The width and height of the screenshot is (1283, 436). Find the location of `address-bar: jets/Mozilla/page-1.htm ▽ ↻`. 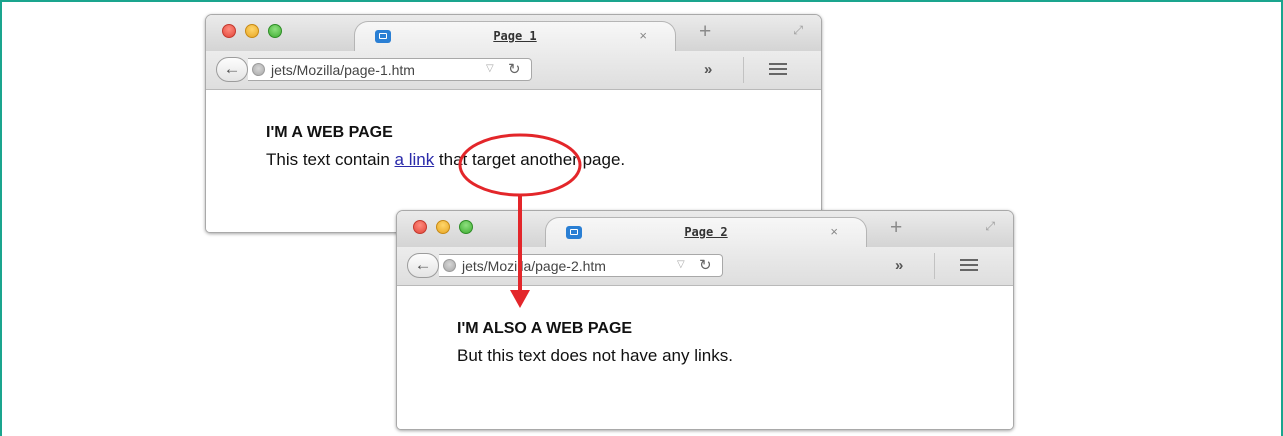

address-bar: jets/Mozilla/page-1.htm ▽ ↻ is located at coordinates (390, 69).